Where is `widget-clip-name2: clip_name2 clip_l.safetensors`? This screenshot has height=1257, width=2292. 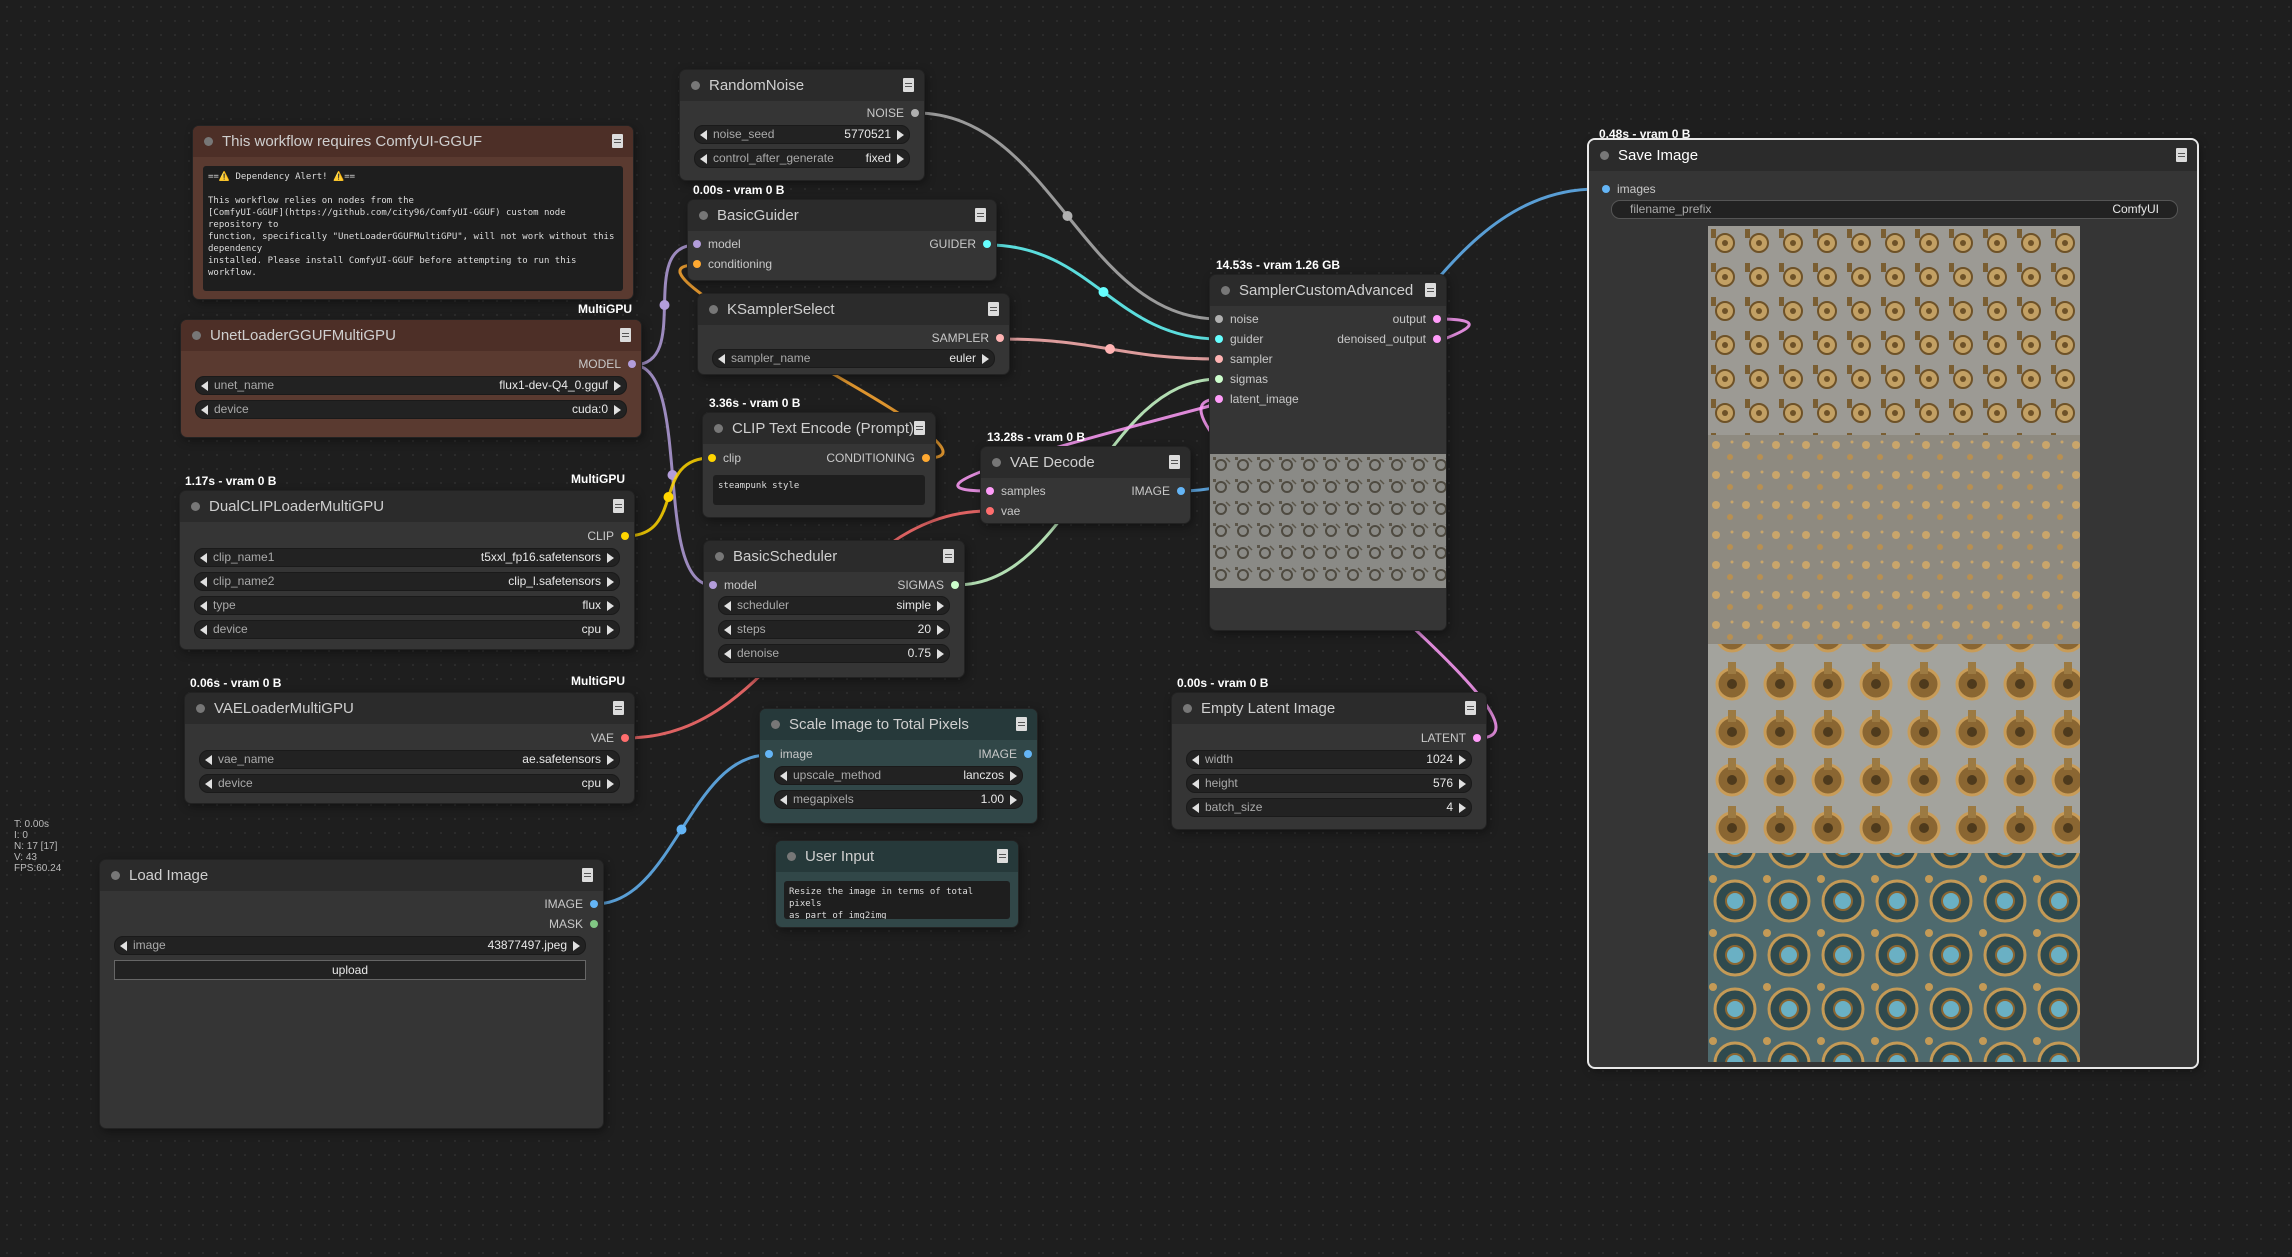
widget-clip-name2: clip_name2 clip_l.safetensors is located at coordinates (407, 581).